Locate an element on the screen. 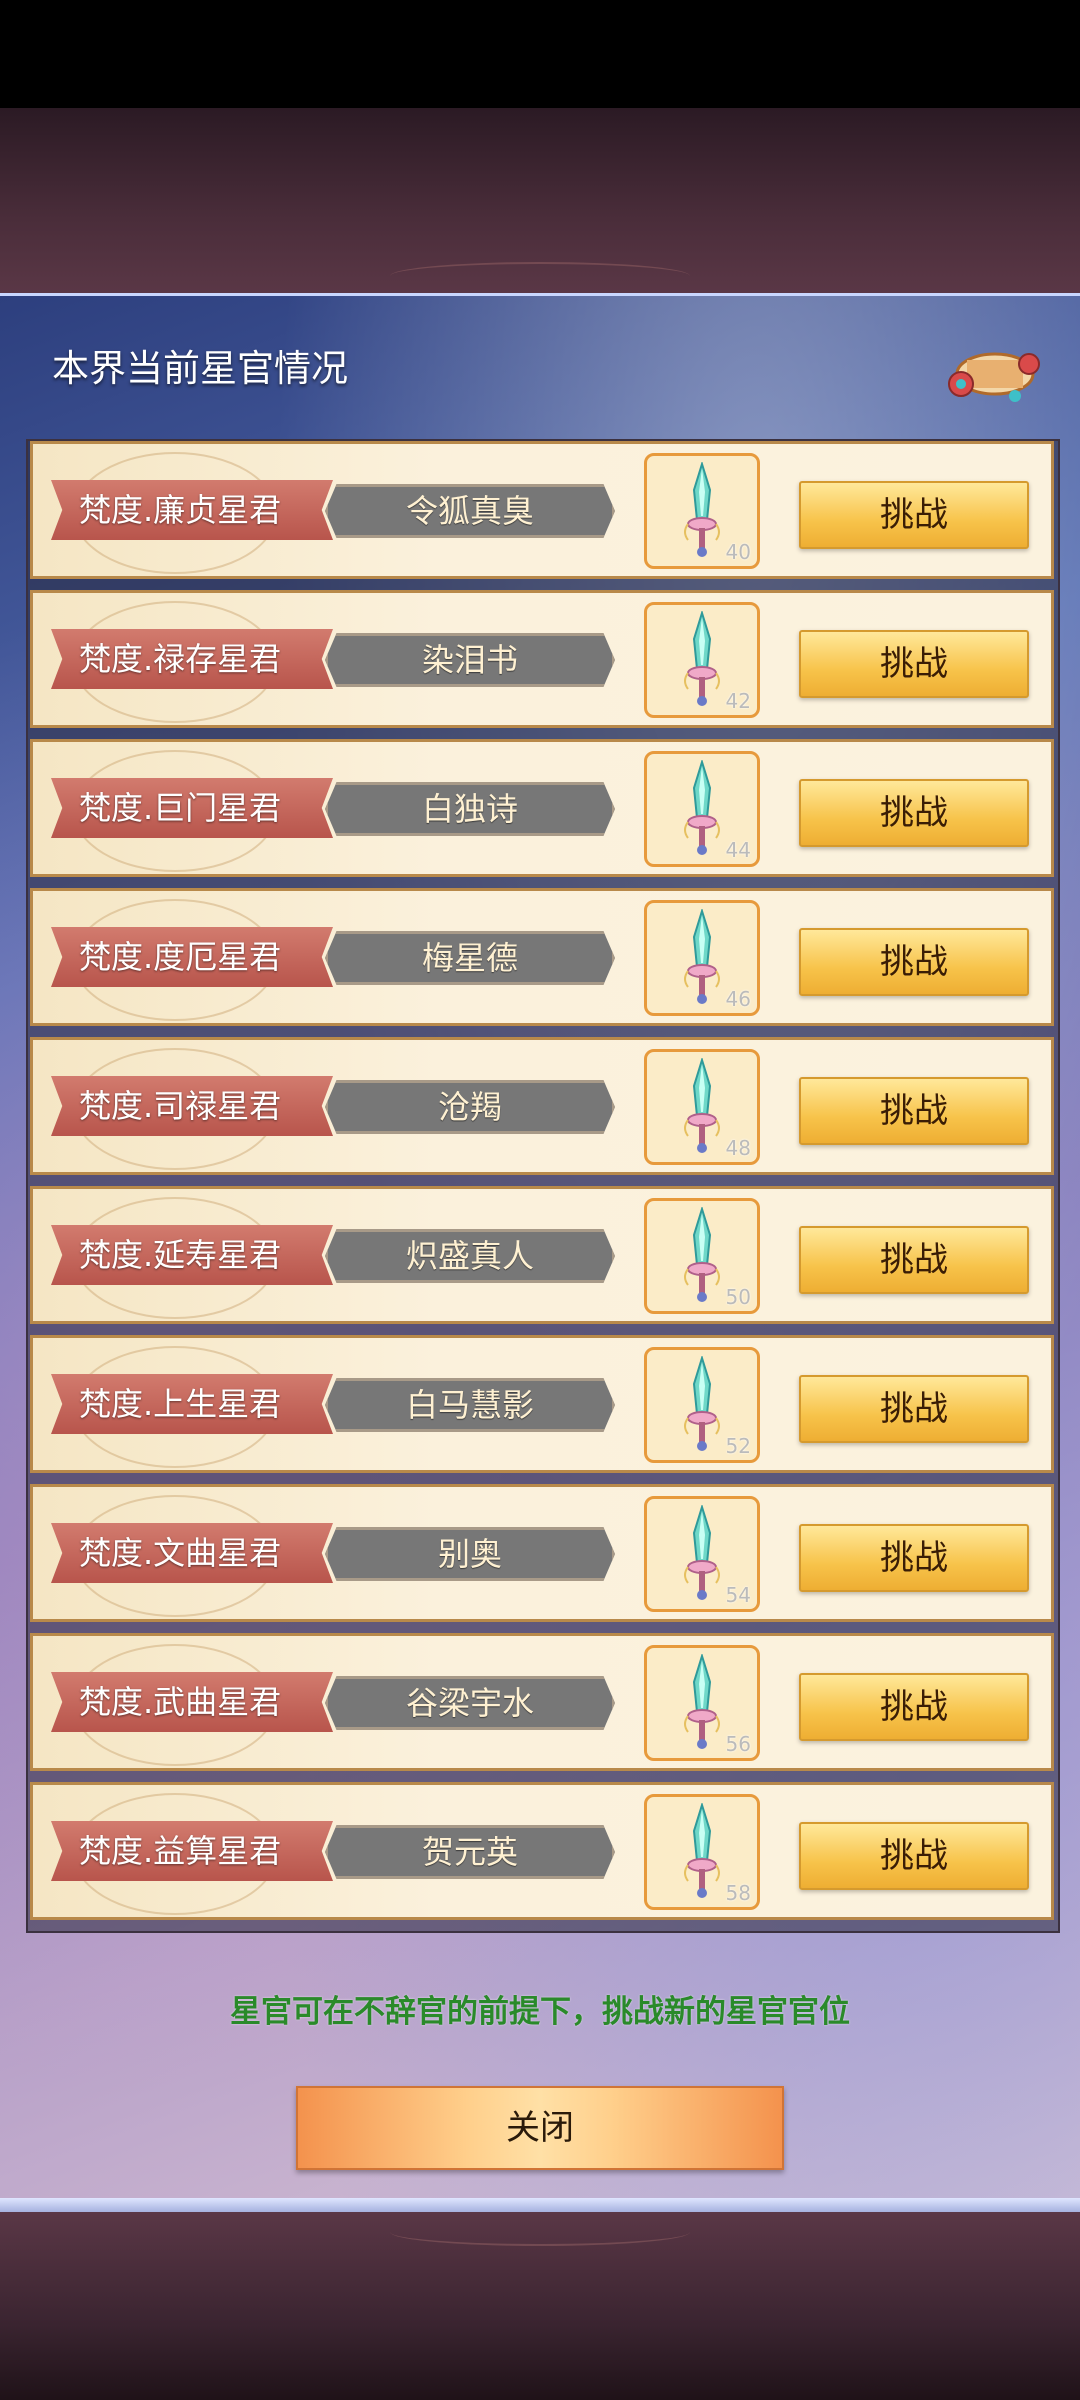 The image size is (1080, 2400). official-title: 梵度.上生星君 is located at coordinates (192, 1404).